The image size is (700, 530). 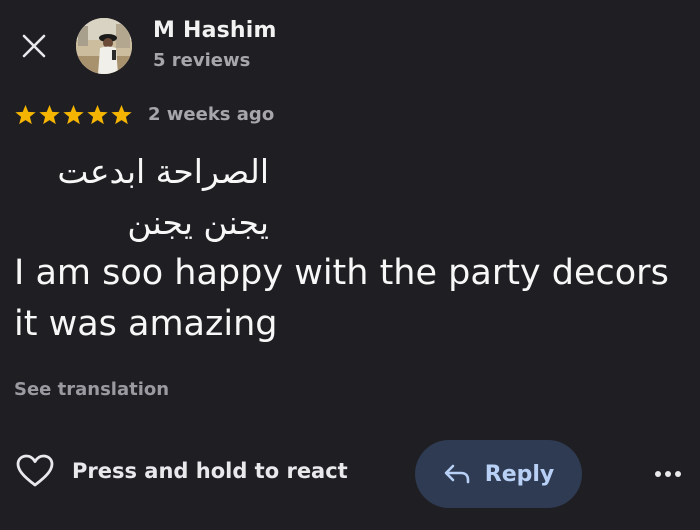 I want to click on react-button: Press and hold to react, so click(x=182, y=471).